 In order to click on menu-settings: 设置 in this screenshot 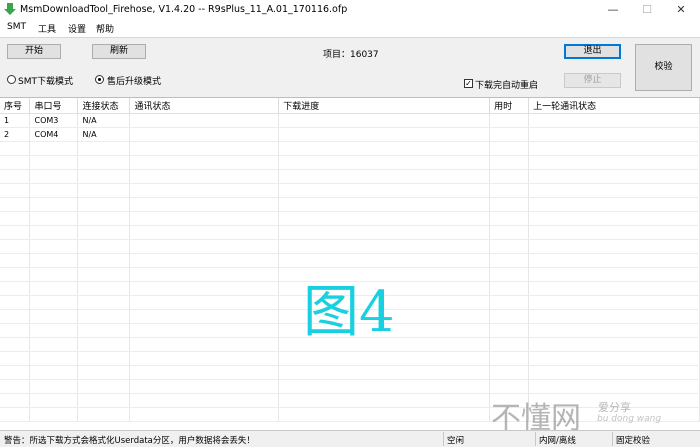, I will do `click(77, 28)`.